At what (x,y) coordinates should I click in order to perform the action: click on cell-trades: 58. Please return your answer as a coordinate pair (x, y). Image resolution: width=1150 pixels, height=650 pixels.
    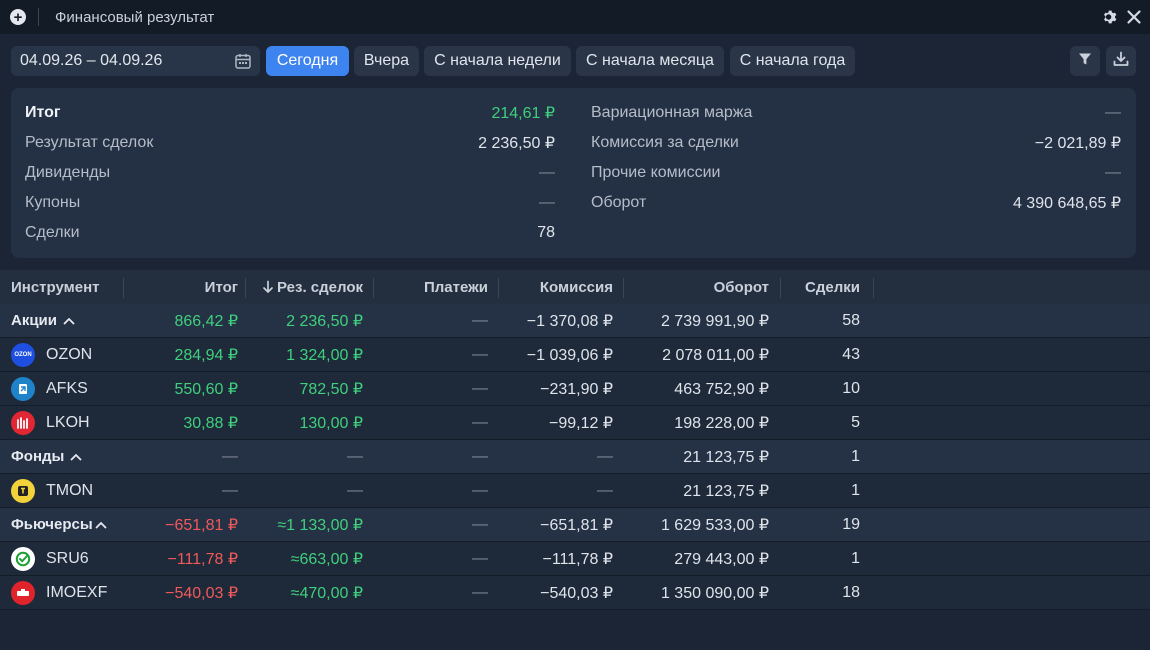
    Looking at the image, I should click on (851, 320).